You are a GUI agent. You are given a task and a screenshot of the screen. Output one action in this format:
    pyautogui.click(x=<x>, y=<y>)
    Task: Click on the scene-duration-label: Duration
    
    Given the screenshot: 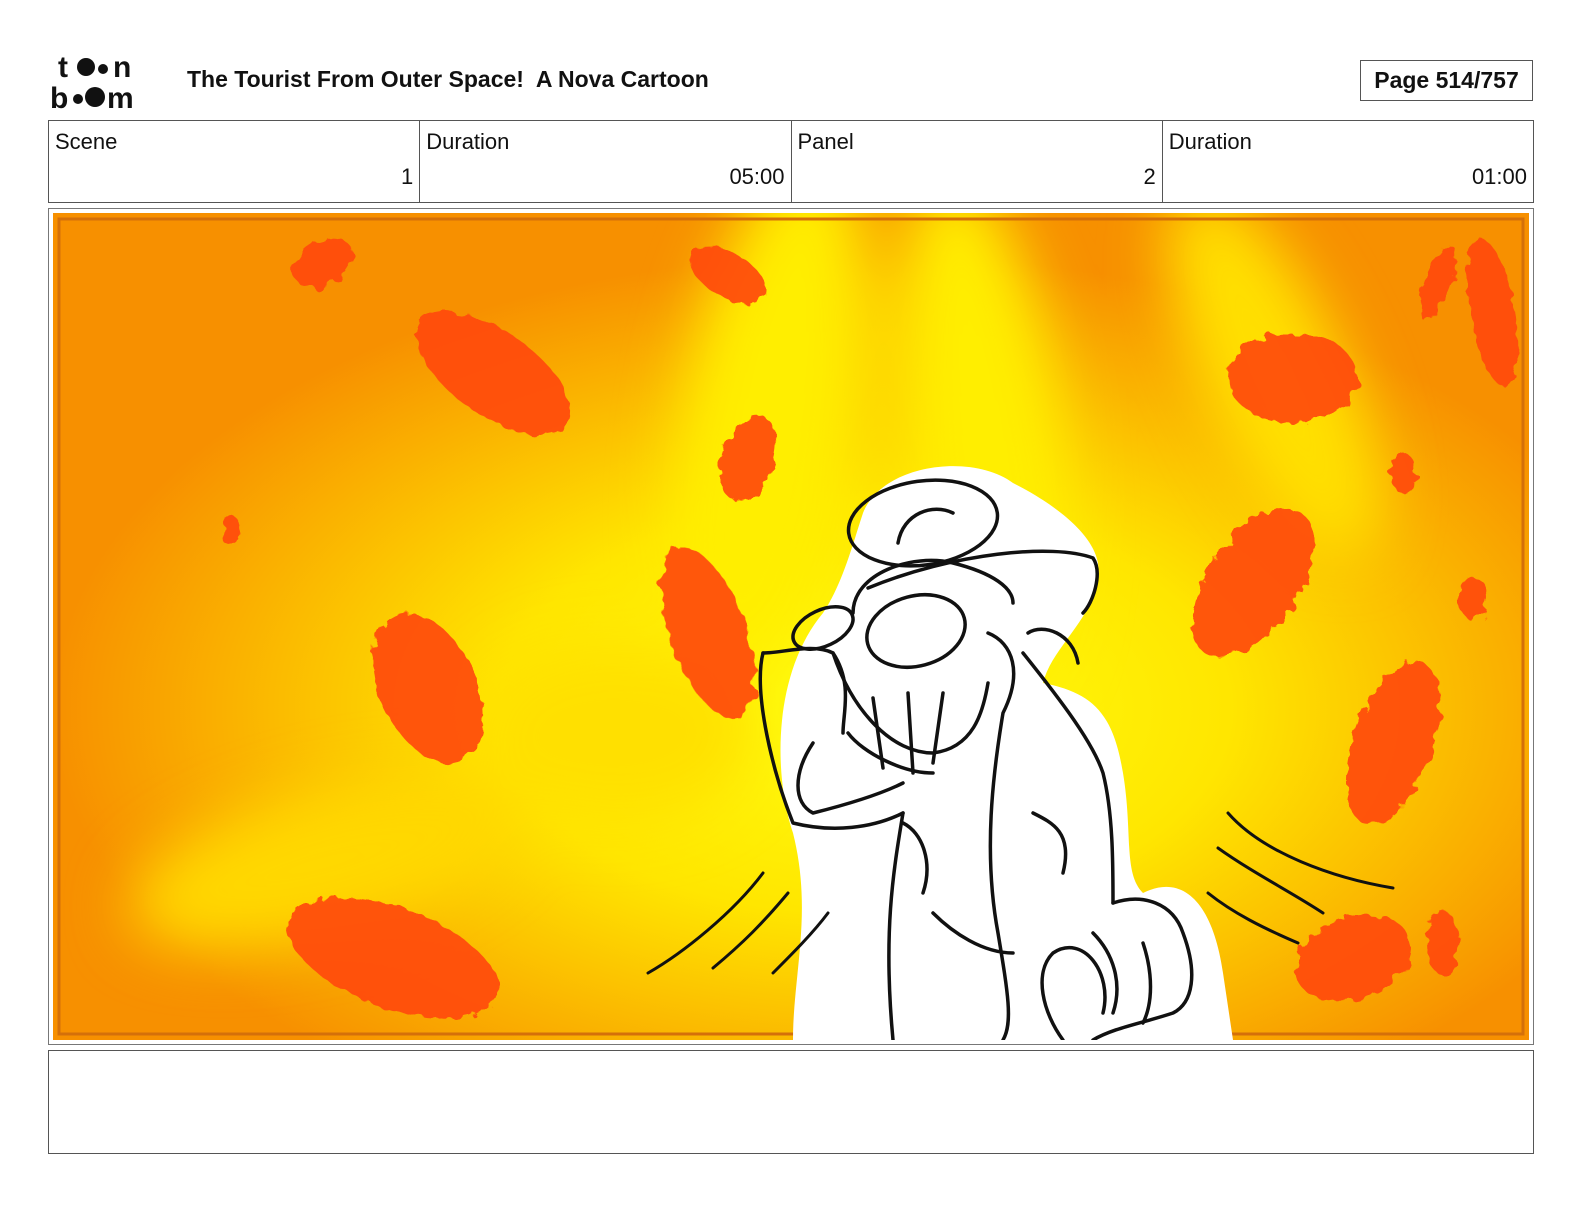 What is the action you would take?
    pyautogui.click(x=468, y=141)
    